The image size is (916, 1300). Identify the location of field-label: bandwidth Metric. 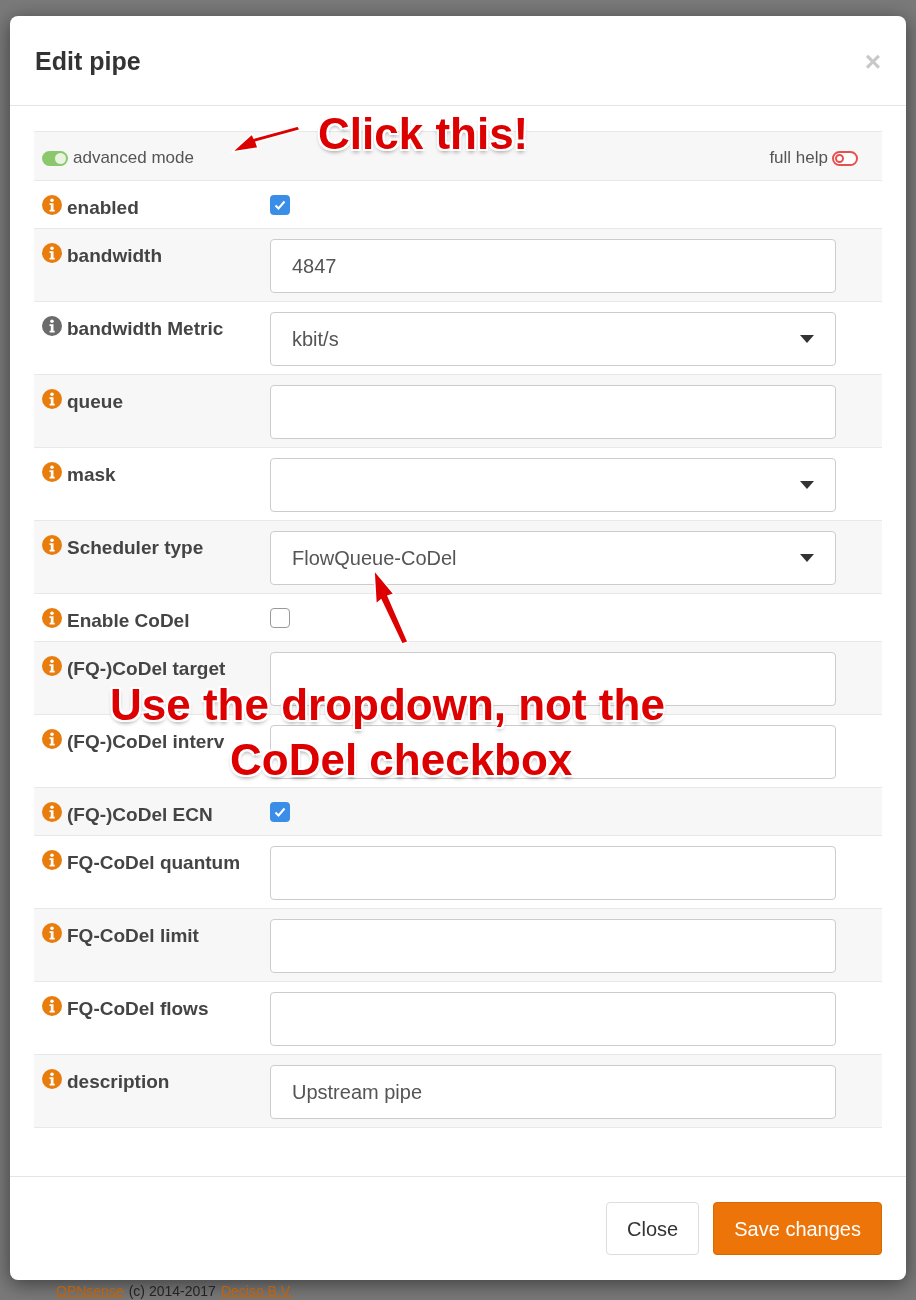
(145, 329).